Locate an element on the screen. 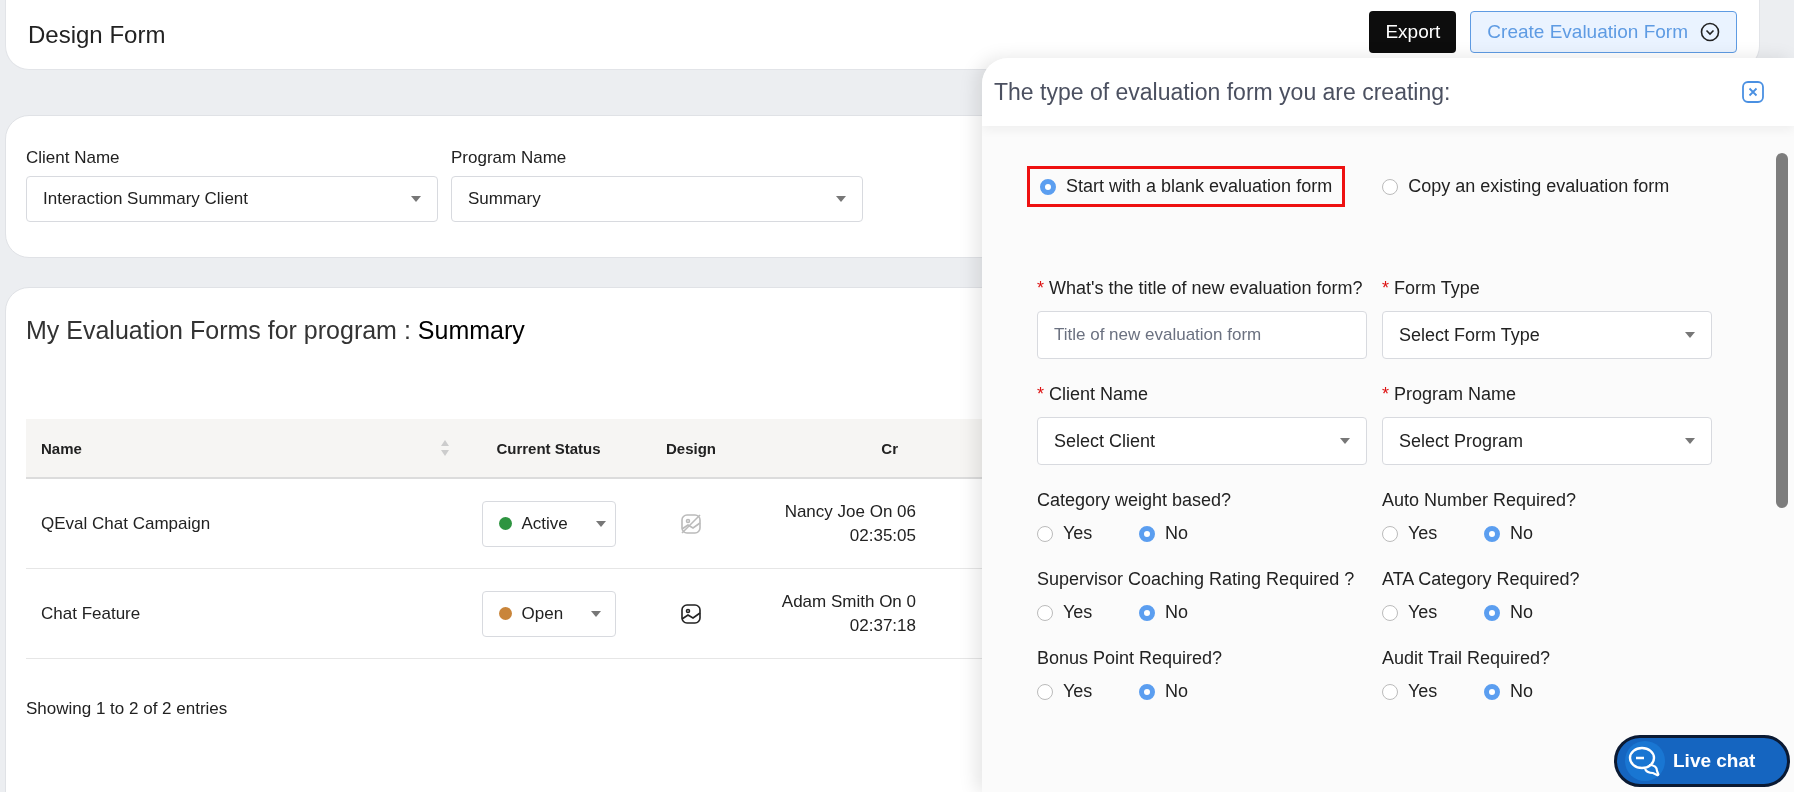 The image size is (1794, 792). sort-icon is located at coordinates (445, 448).